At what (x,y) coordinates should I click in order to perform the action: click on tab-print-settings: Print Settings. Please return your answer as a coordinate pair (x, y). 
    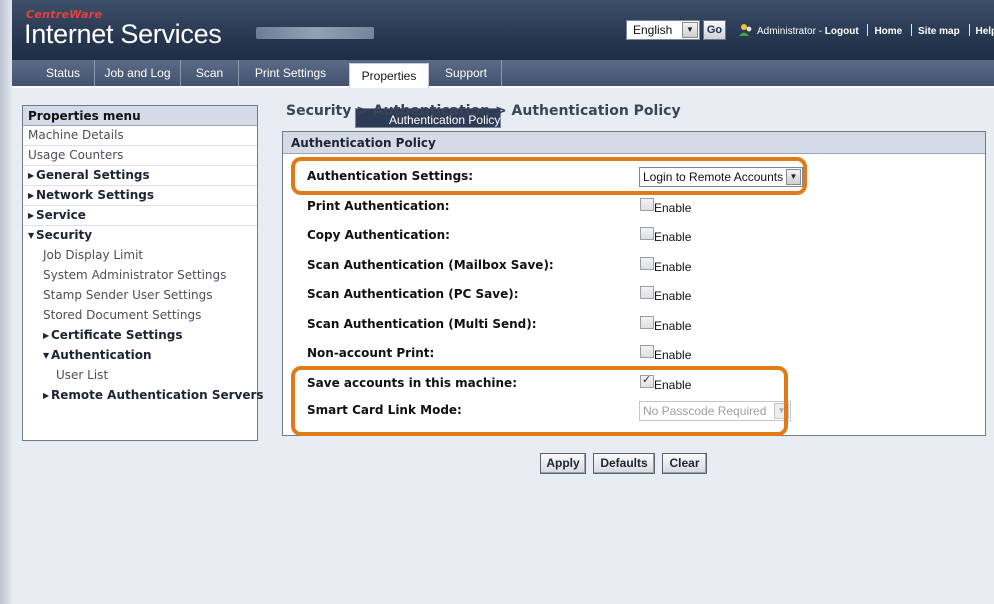
    Looking at the image, I should click on (290, 73).